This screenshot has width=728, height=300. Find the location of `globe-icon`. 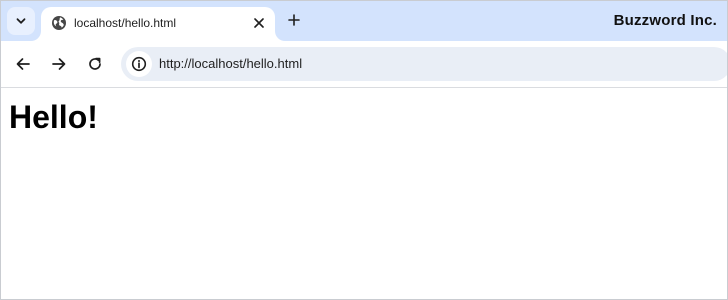

globe-icon is located at coordinates (59, 23).